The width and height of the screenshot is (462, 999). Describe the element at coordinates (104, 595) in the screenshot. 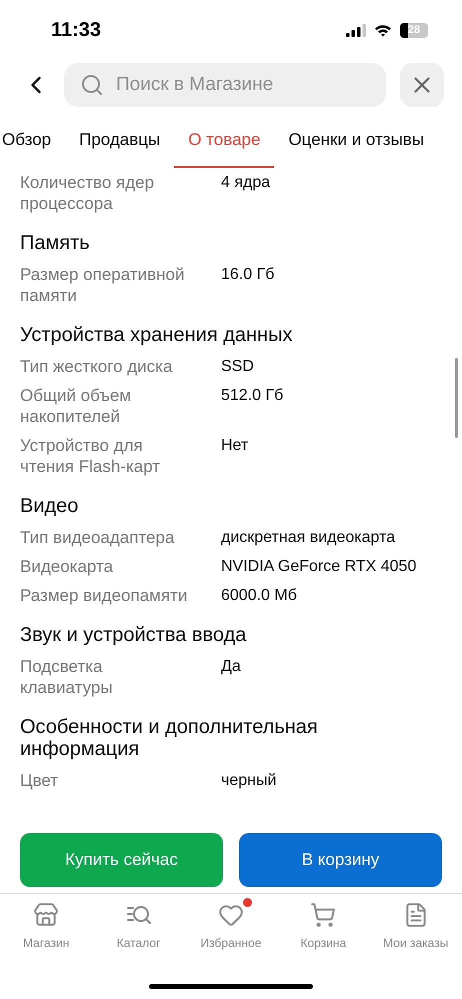

I see `spec-label: Размер видеопамяти` at that location.